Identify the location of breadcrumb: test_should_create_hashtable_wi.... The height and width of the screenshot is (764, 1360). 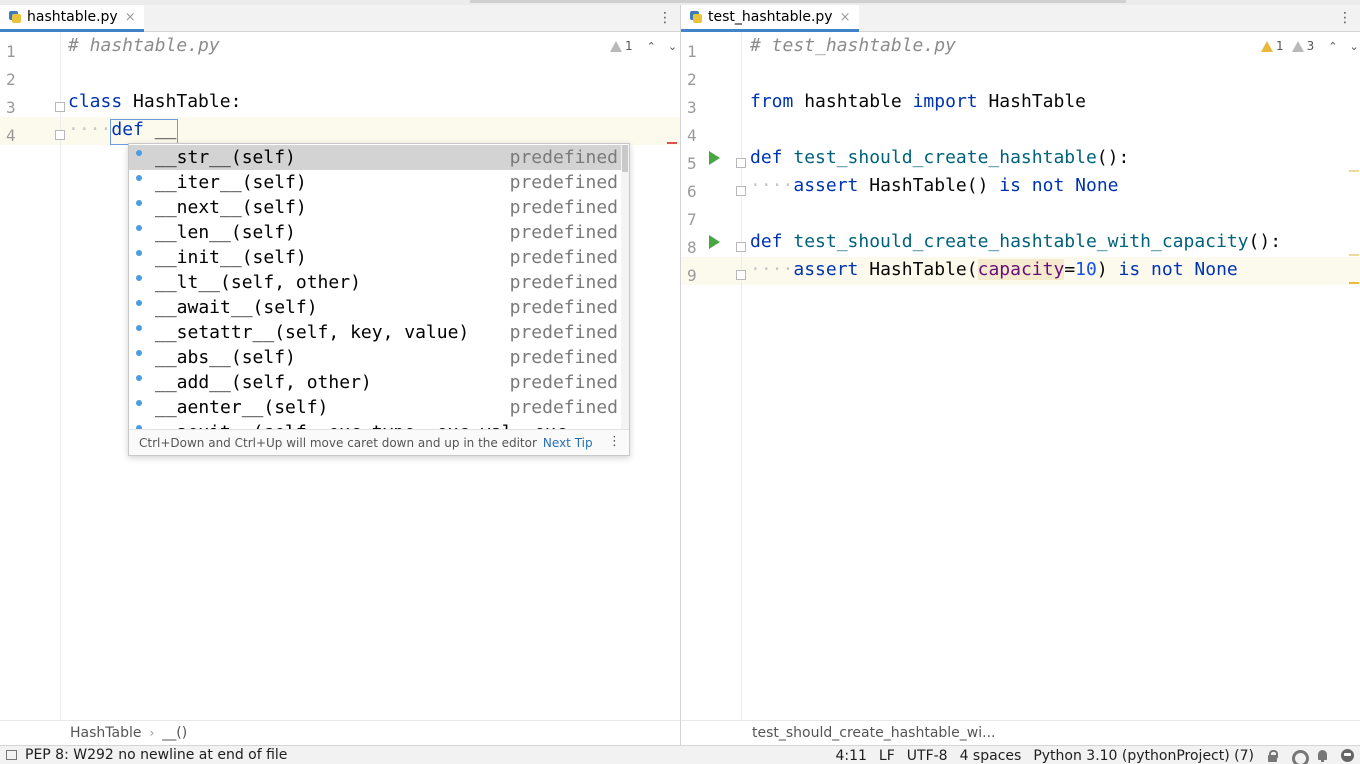
(1020, 732).